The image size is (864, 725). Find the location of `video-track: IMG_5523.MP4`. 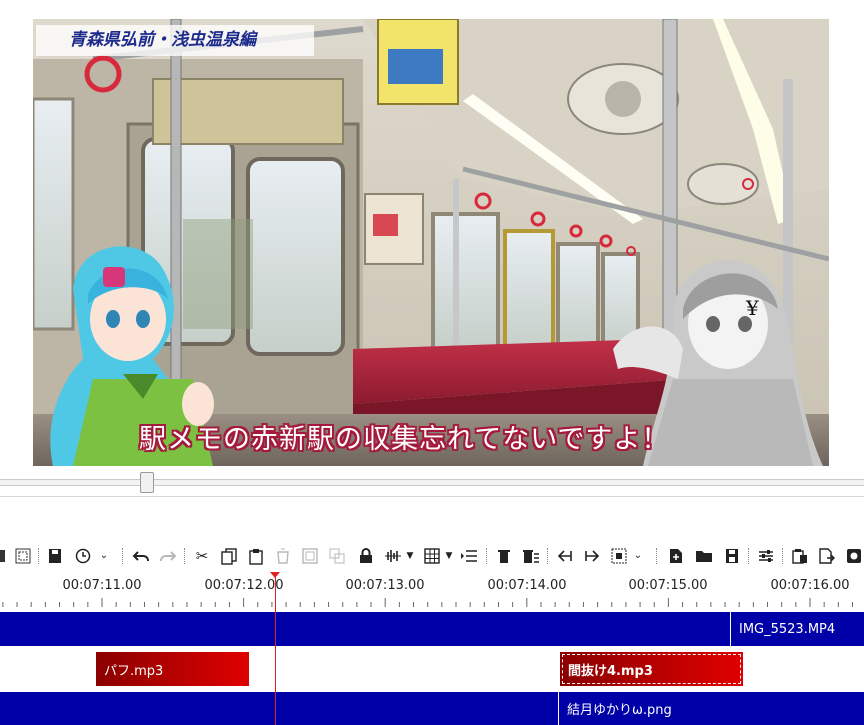

video-track: IMG_5523.MP4 is located at coordinates (432, 629).